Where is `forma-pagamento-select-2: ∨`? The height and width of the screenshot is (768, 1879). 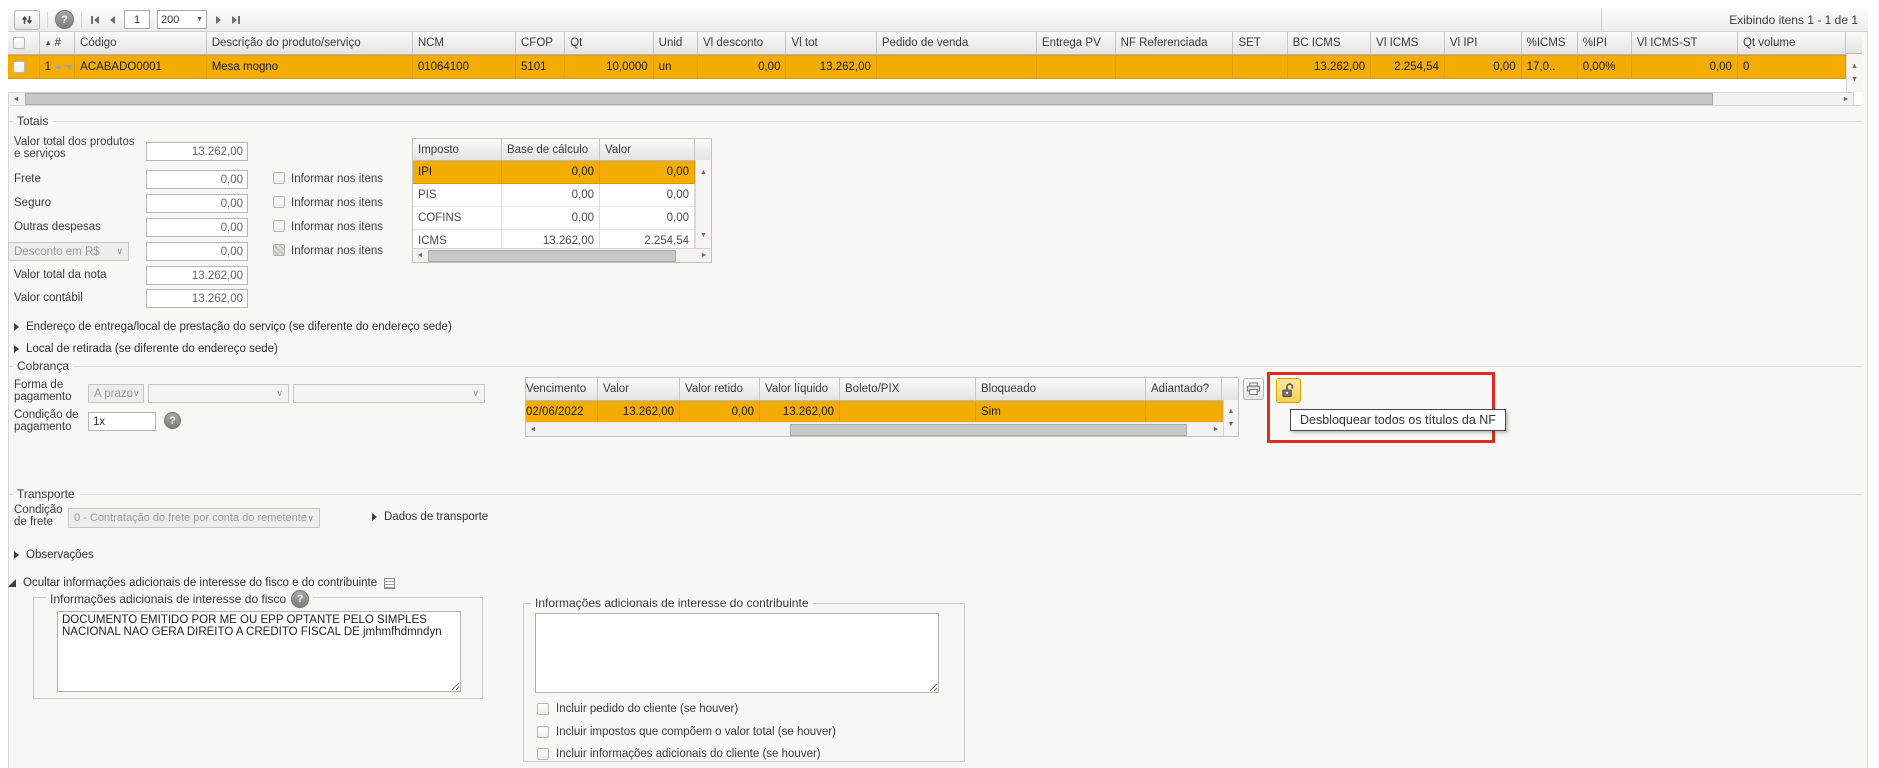
forma-pagamento-select-2: ∨ is located at coordinates (218, 393).